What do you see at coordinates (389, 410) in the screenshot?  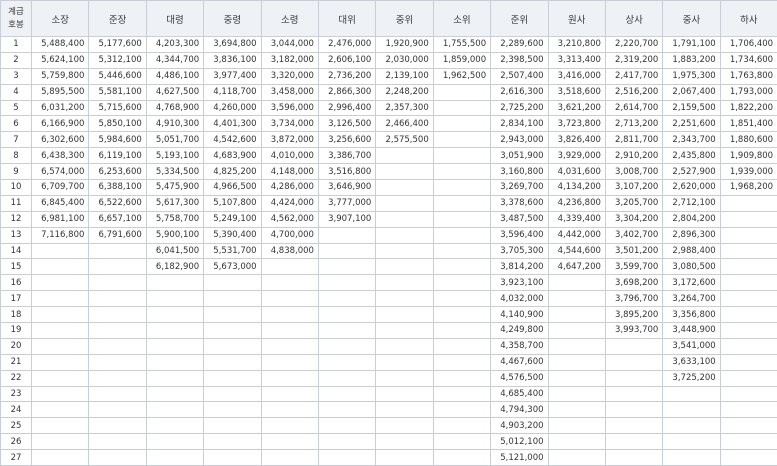 I see `table-row: 244,794,300` at bounding box center [389, 410].